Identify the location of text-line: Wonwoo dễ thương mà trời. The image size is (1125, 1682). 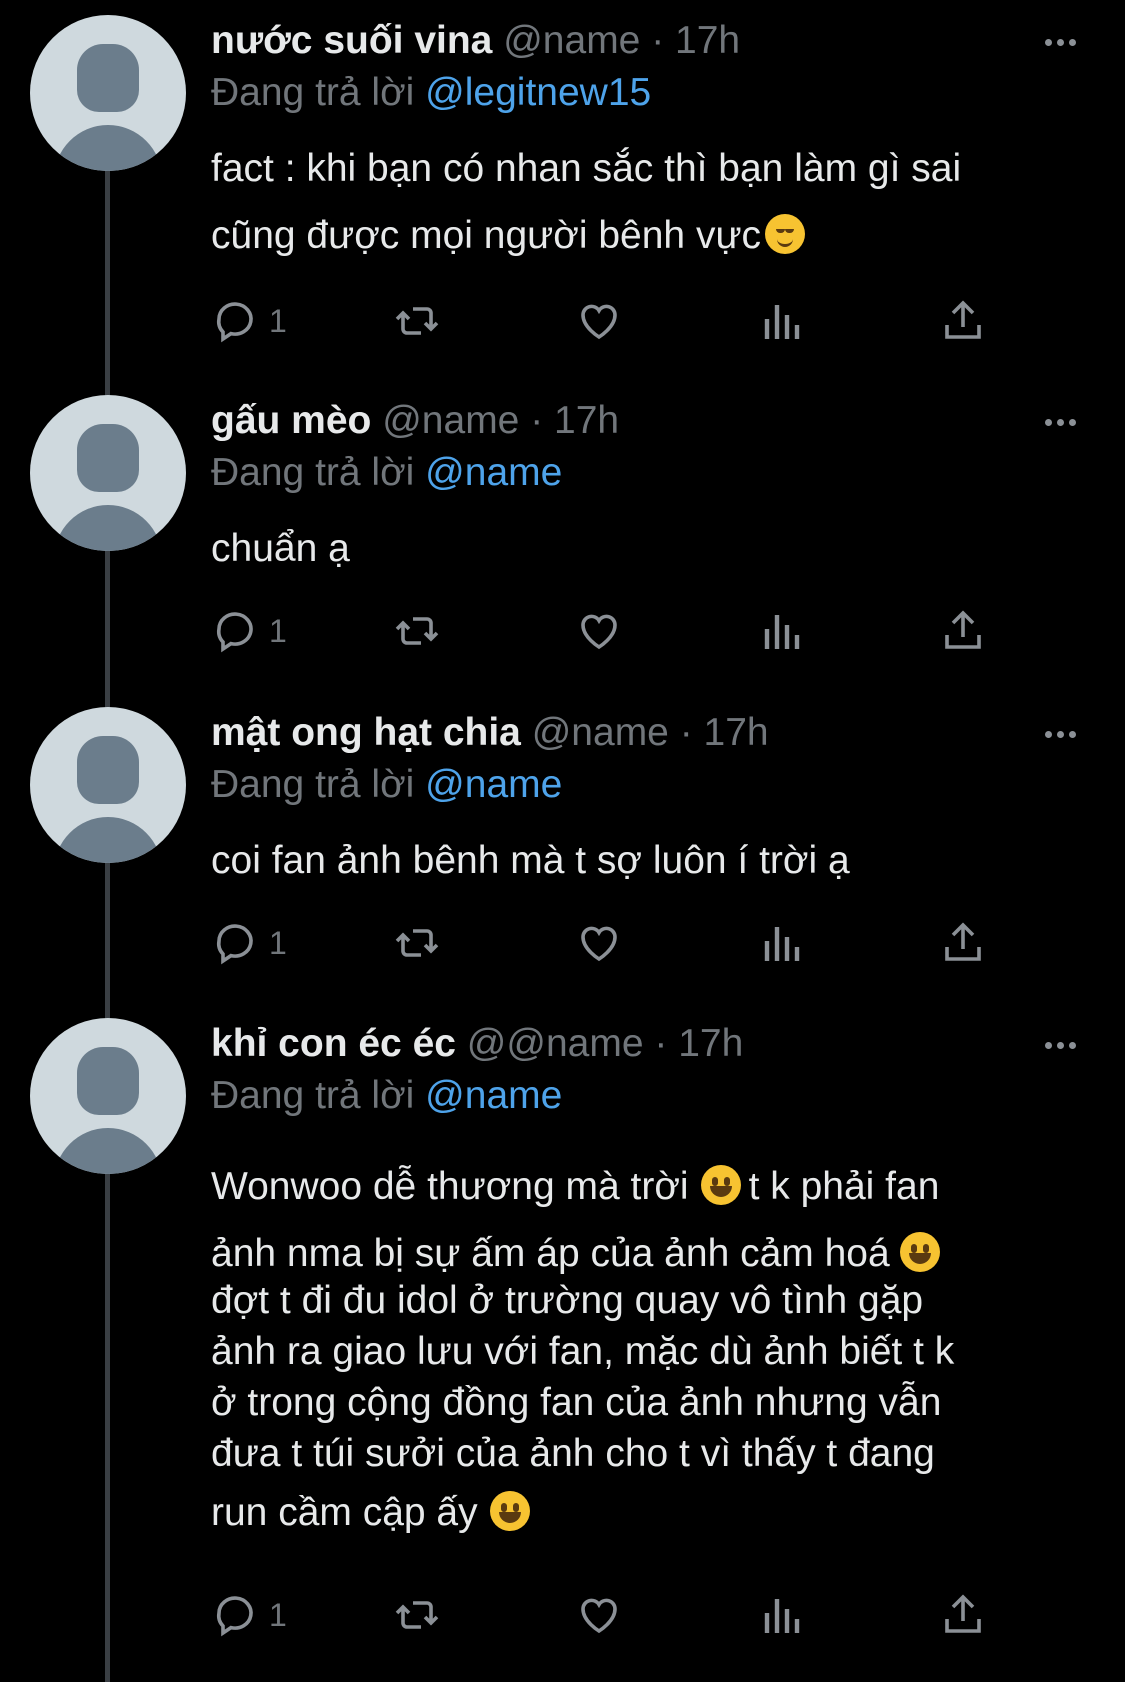
(450, 1186).